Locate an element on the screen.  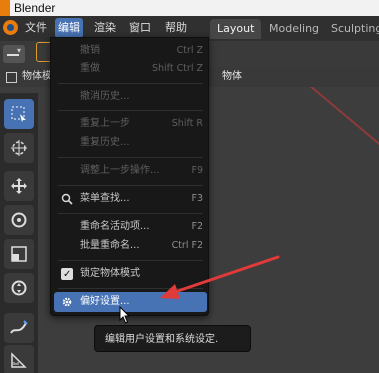
tab-sculpting: Sculpting is located at coordinates (351, 29).